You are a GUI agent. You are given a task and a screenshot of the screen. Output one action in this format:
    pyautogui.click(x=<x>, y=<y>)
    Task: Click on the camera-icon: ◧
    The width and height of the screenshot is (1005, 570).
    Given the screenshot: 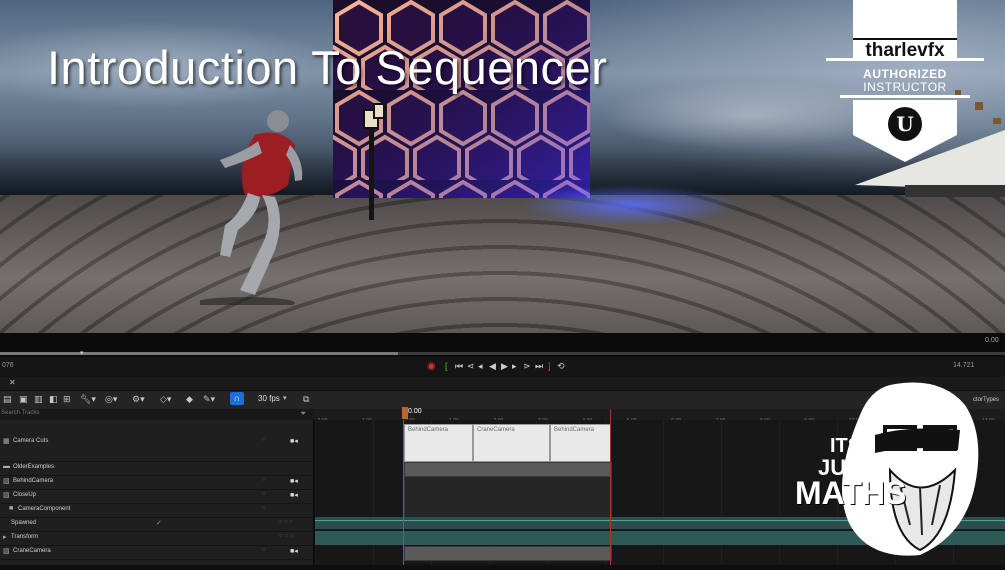 What is the action you would take?
    pyautogui.click(x=53, y=399)
    